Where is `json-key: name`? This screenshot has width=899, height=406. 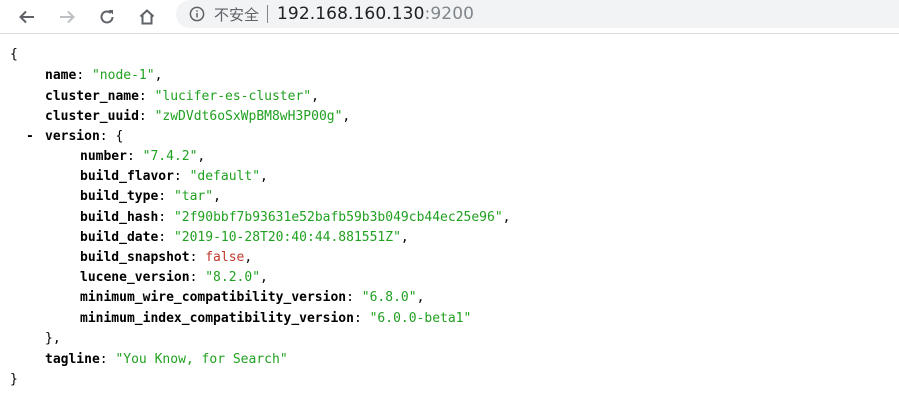
json-key: name is located at coordinates (61, 75).